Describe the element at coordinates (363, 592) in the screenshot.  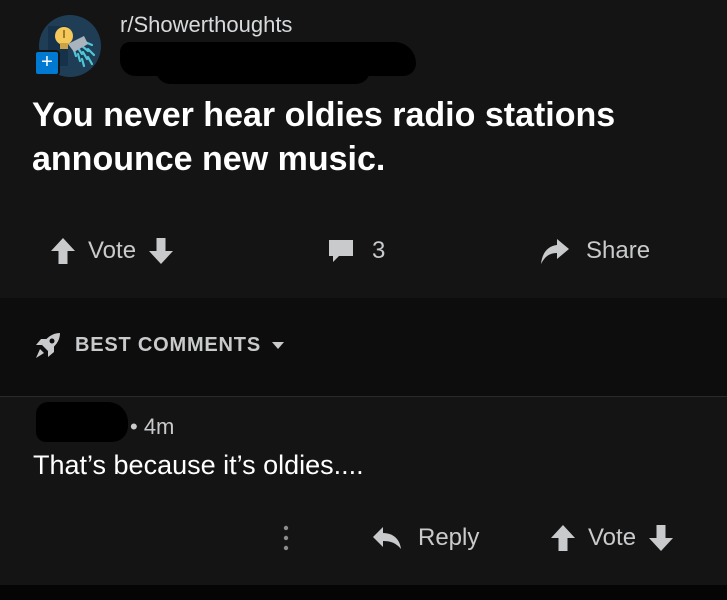
I see `bottom-divider` at that location.